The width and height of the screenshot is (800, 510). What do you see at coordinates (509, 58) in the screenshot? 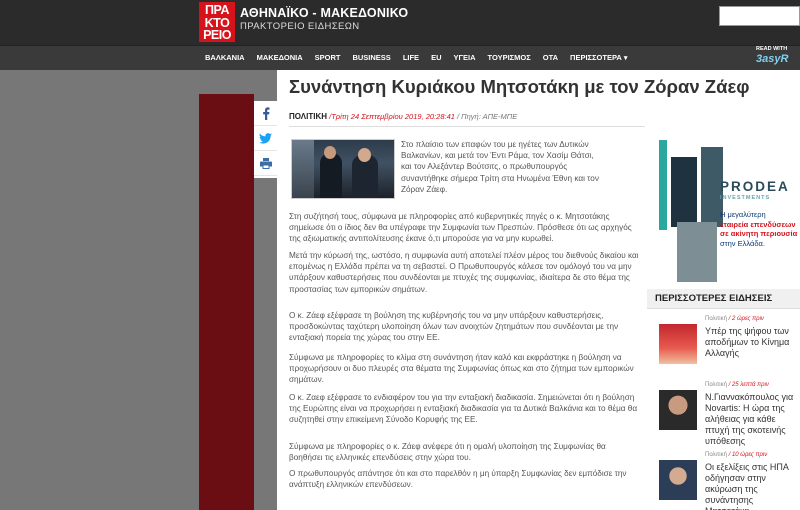
I see `nav-item-7: ΤΟΥΡΙΣΜΟΣ` at bounding box center [509, 58].